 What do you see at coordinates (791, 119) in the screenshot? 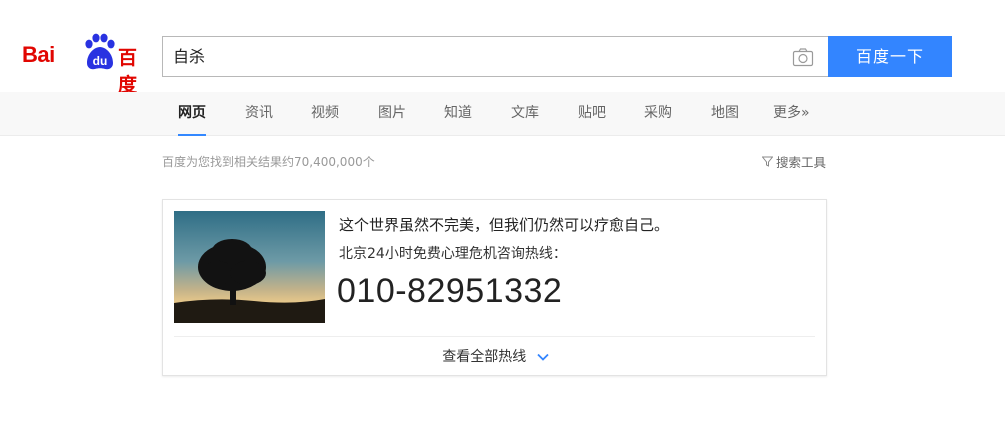
I see `tab-more: 更多»` at bounding box center [791, 119].